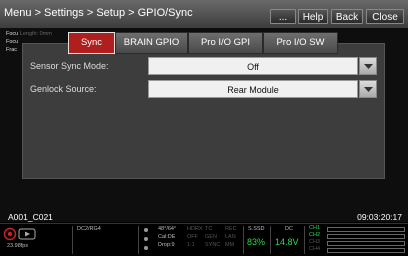 The height and width of the screenshot is (256, 408). Describe the element at coordinates (256, 229) in the screenshot. I see `media-label: S.SSD` at that location.